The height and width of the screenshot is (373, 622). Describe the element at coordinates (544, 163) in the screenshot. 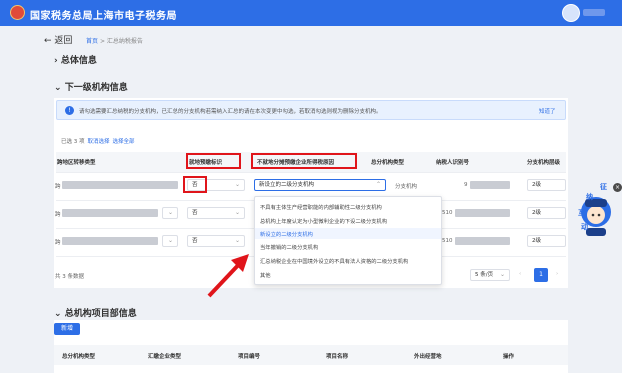

I see `col-branch-level: 分支机构层级` at that location.